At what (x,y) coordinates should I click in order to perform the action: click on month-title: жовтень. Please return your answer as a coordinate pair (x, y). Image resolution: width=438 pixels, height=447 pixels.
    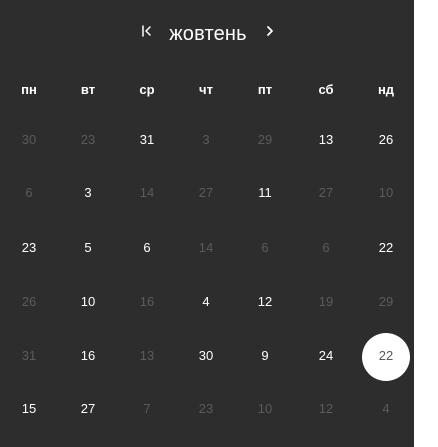
    Looking at the image, I should click on (208, 34).